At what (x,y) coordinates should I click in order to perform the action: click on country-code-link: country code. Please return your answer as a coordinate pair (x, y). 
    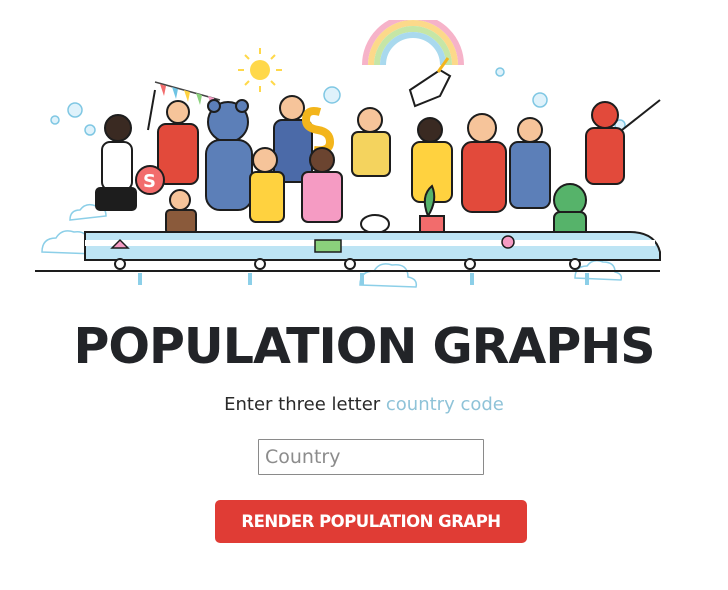
    Looking at the image, I should click on (445, 404).